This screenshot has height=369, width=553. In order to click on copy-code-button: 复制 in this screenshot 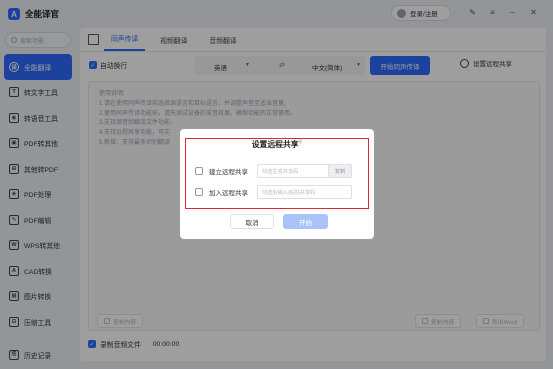, I will do `click(340, 171)`.